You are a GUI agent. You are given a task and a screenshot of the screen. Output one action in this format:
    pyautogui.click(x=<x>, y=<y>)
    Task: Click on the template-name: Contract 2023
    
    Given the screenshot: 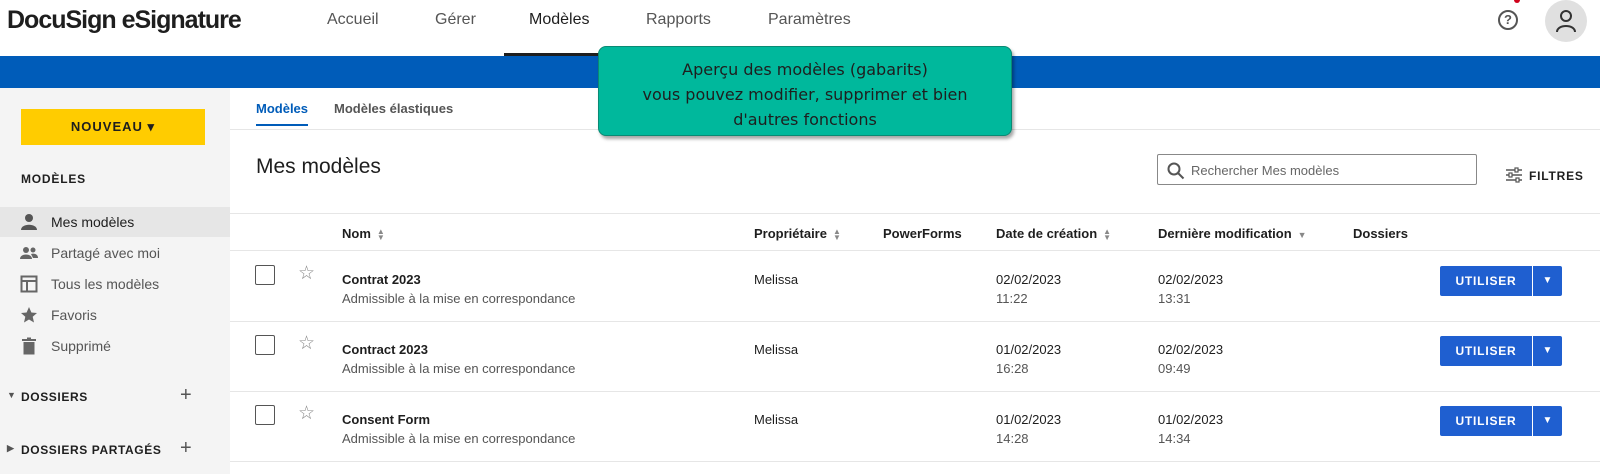 What is the action you would take?
    pyautogui.click(x=385, y=349)
    